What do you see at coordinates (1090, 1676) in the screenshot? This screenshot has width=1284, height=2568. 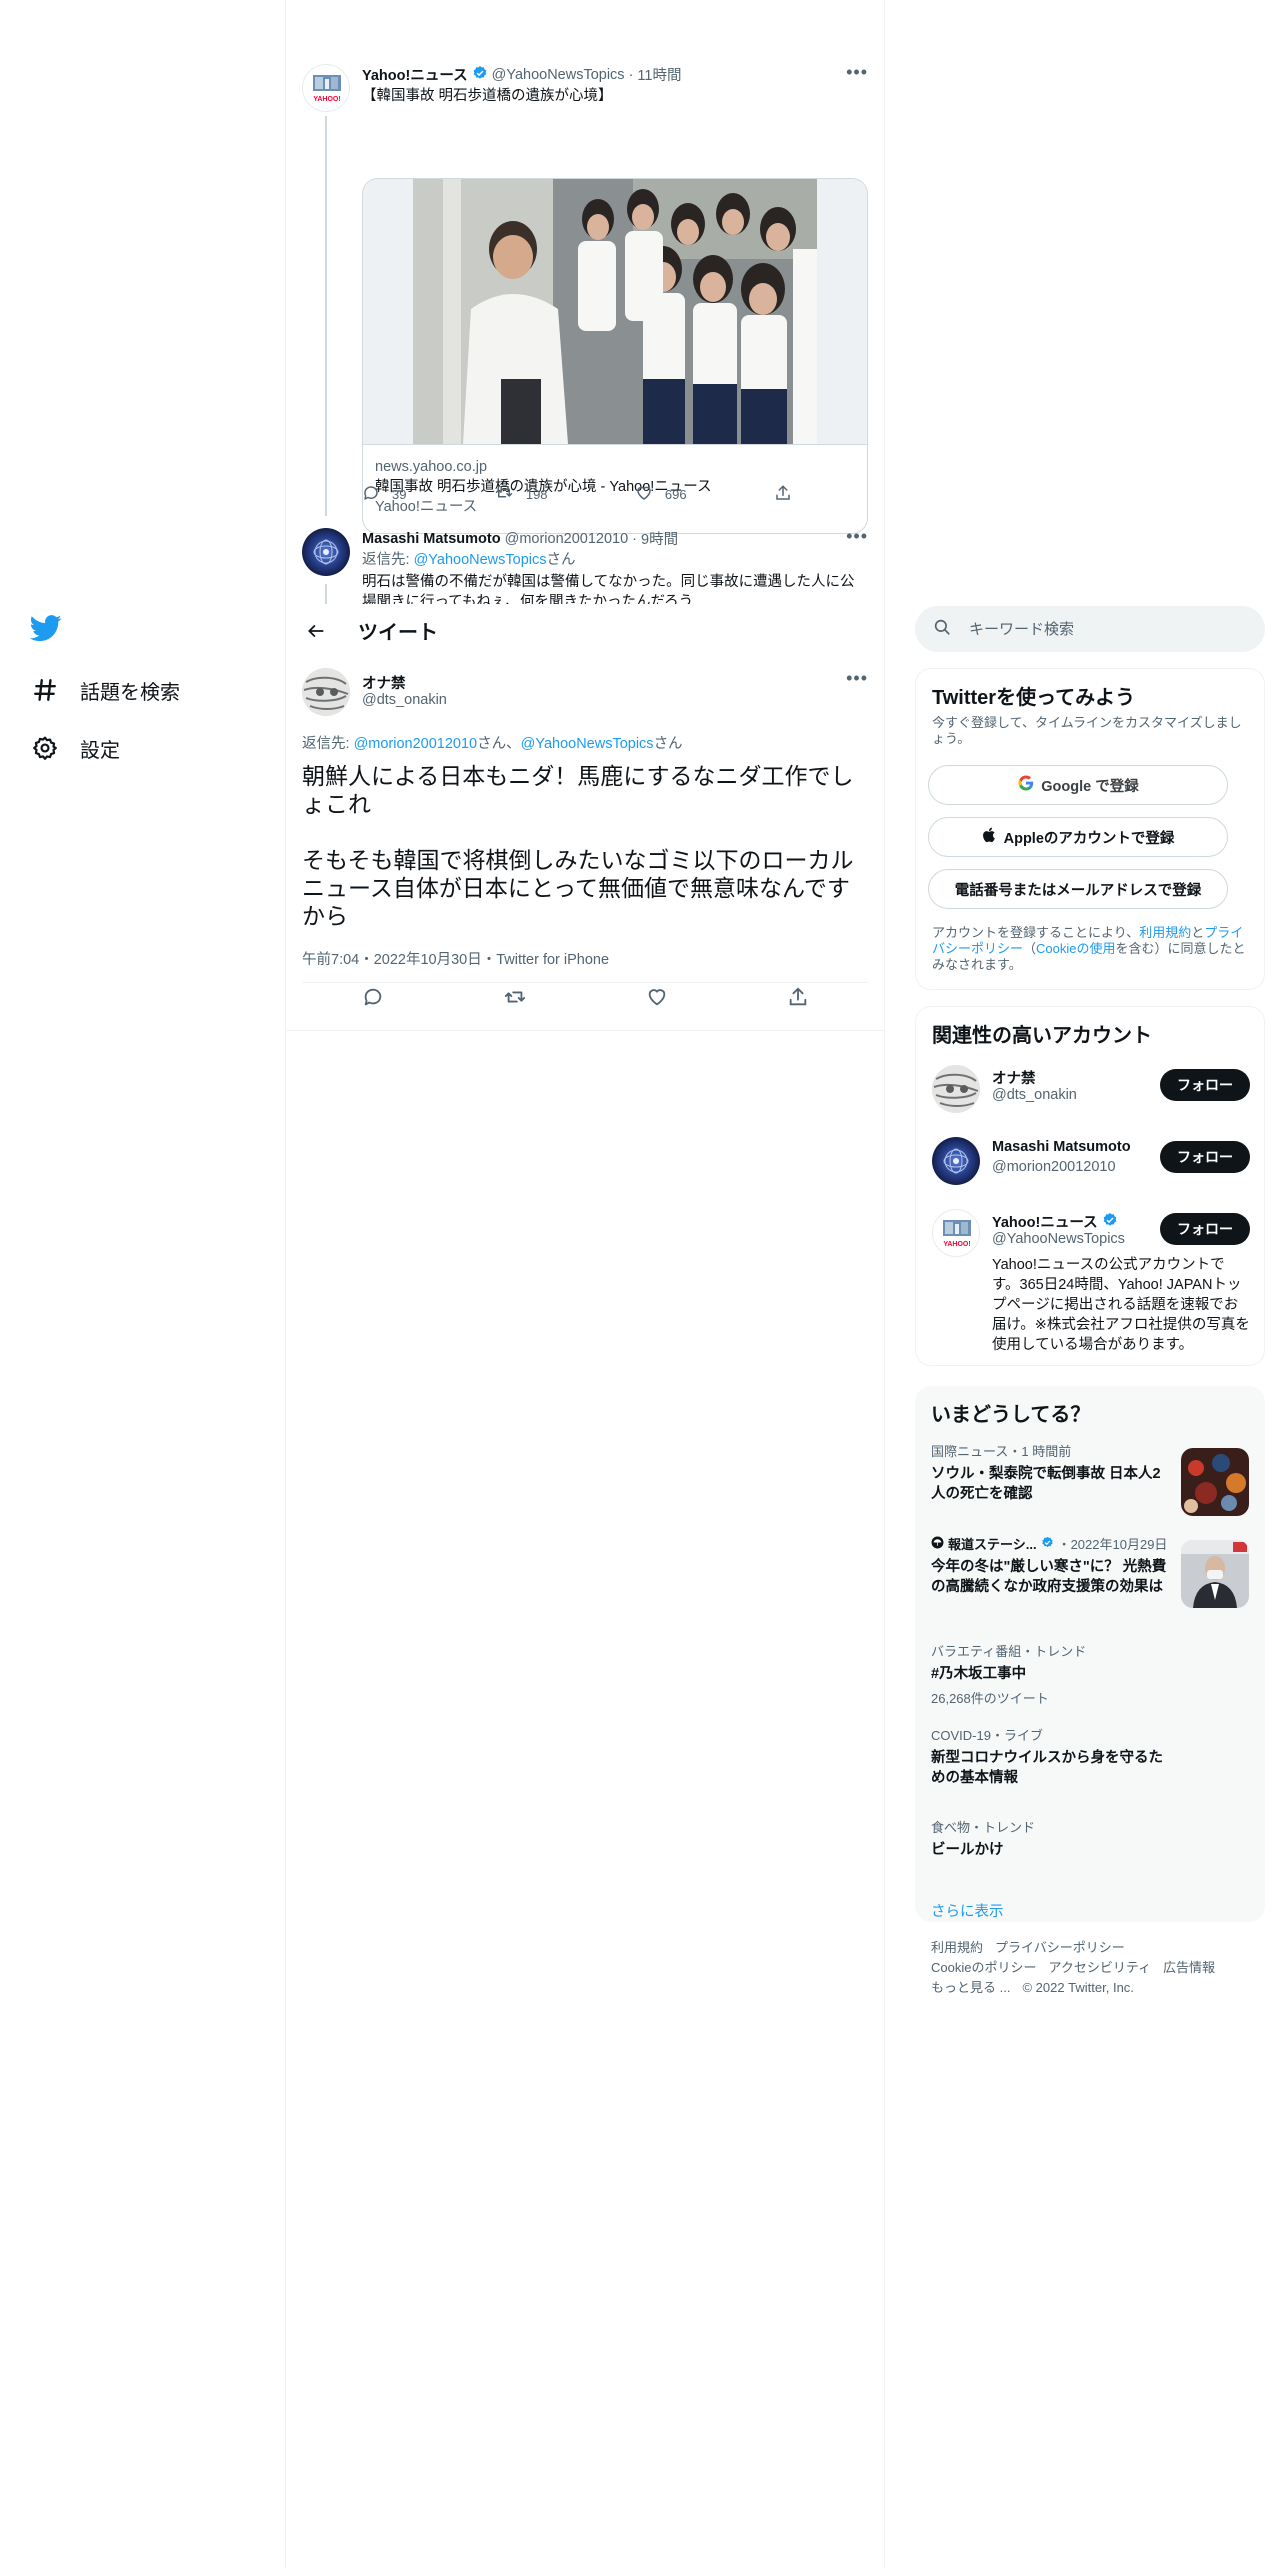 I see `trend-item: バラエティ番組・トレンド #乃木坂工事中 26,268件のツイート` at bounding box center [1090, 1676].